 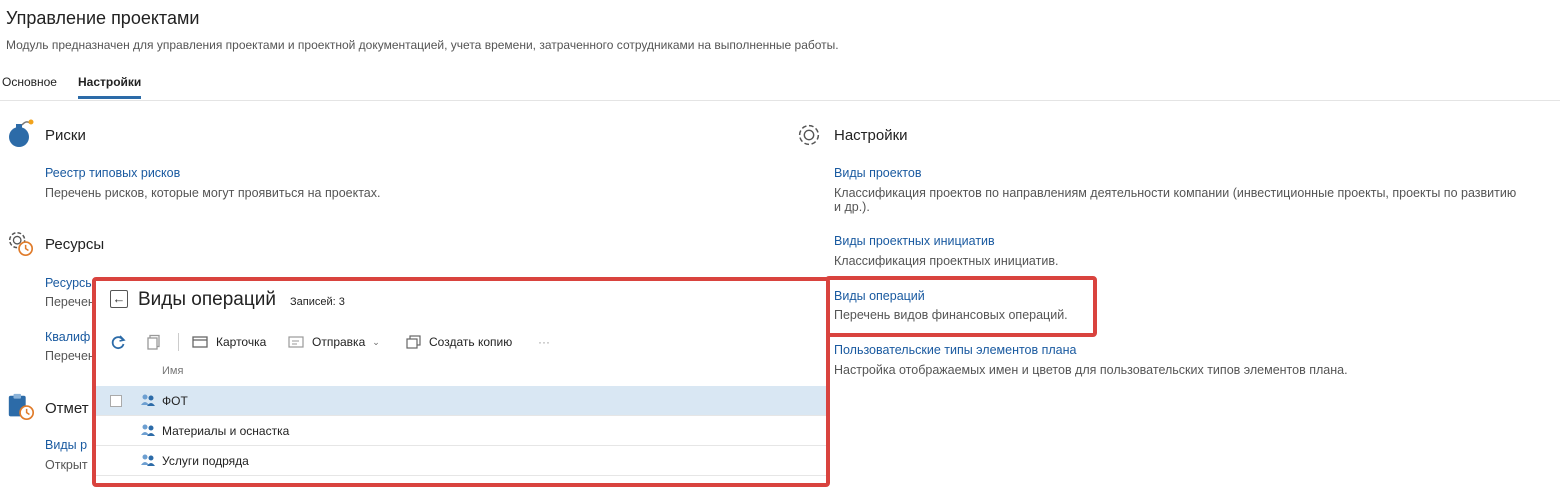 I want to click on popup-toolbar: Карточка Отправка ⌄ Создать копию ···, so click(x=461, y=342).